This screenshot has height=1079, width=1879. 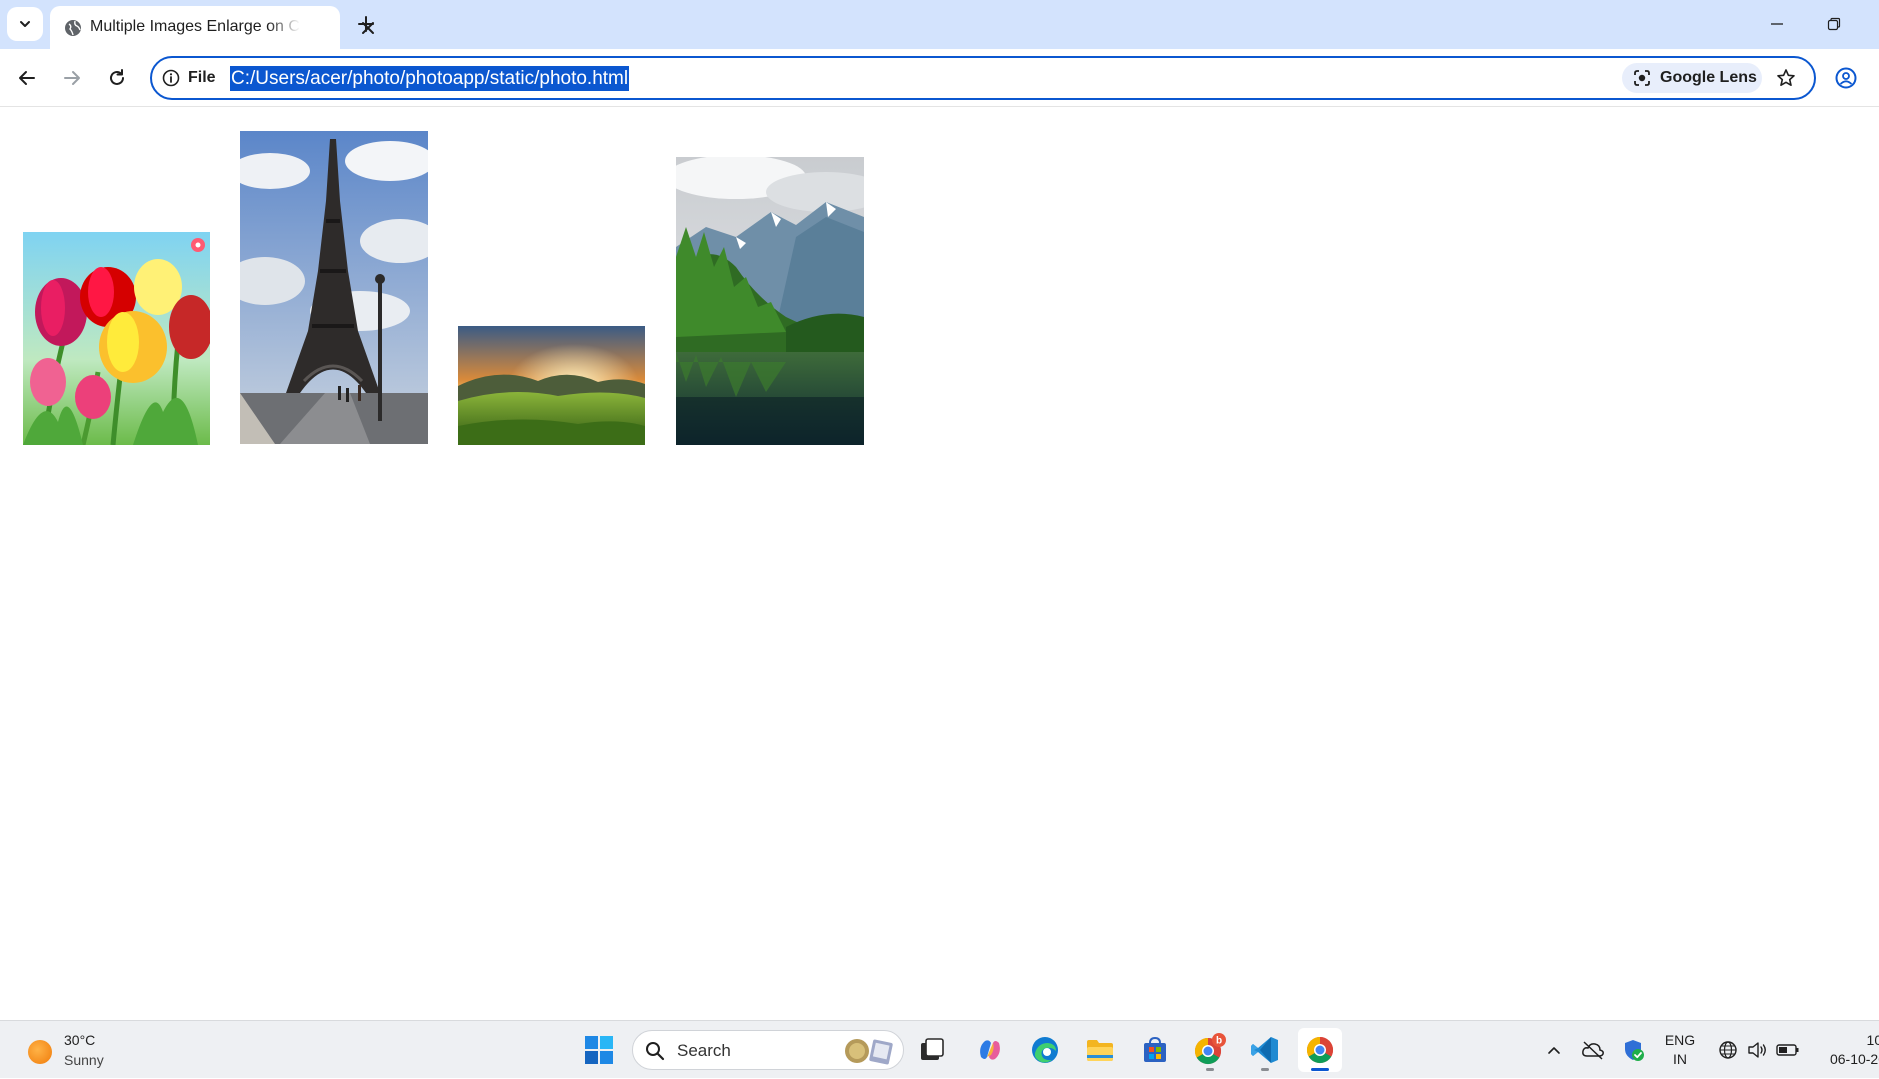 I want to click on google-lens-button: Google Lens, so click(x=1692, y=78).